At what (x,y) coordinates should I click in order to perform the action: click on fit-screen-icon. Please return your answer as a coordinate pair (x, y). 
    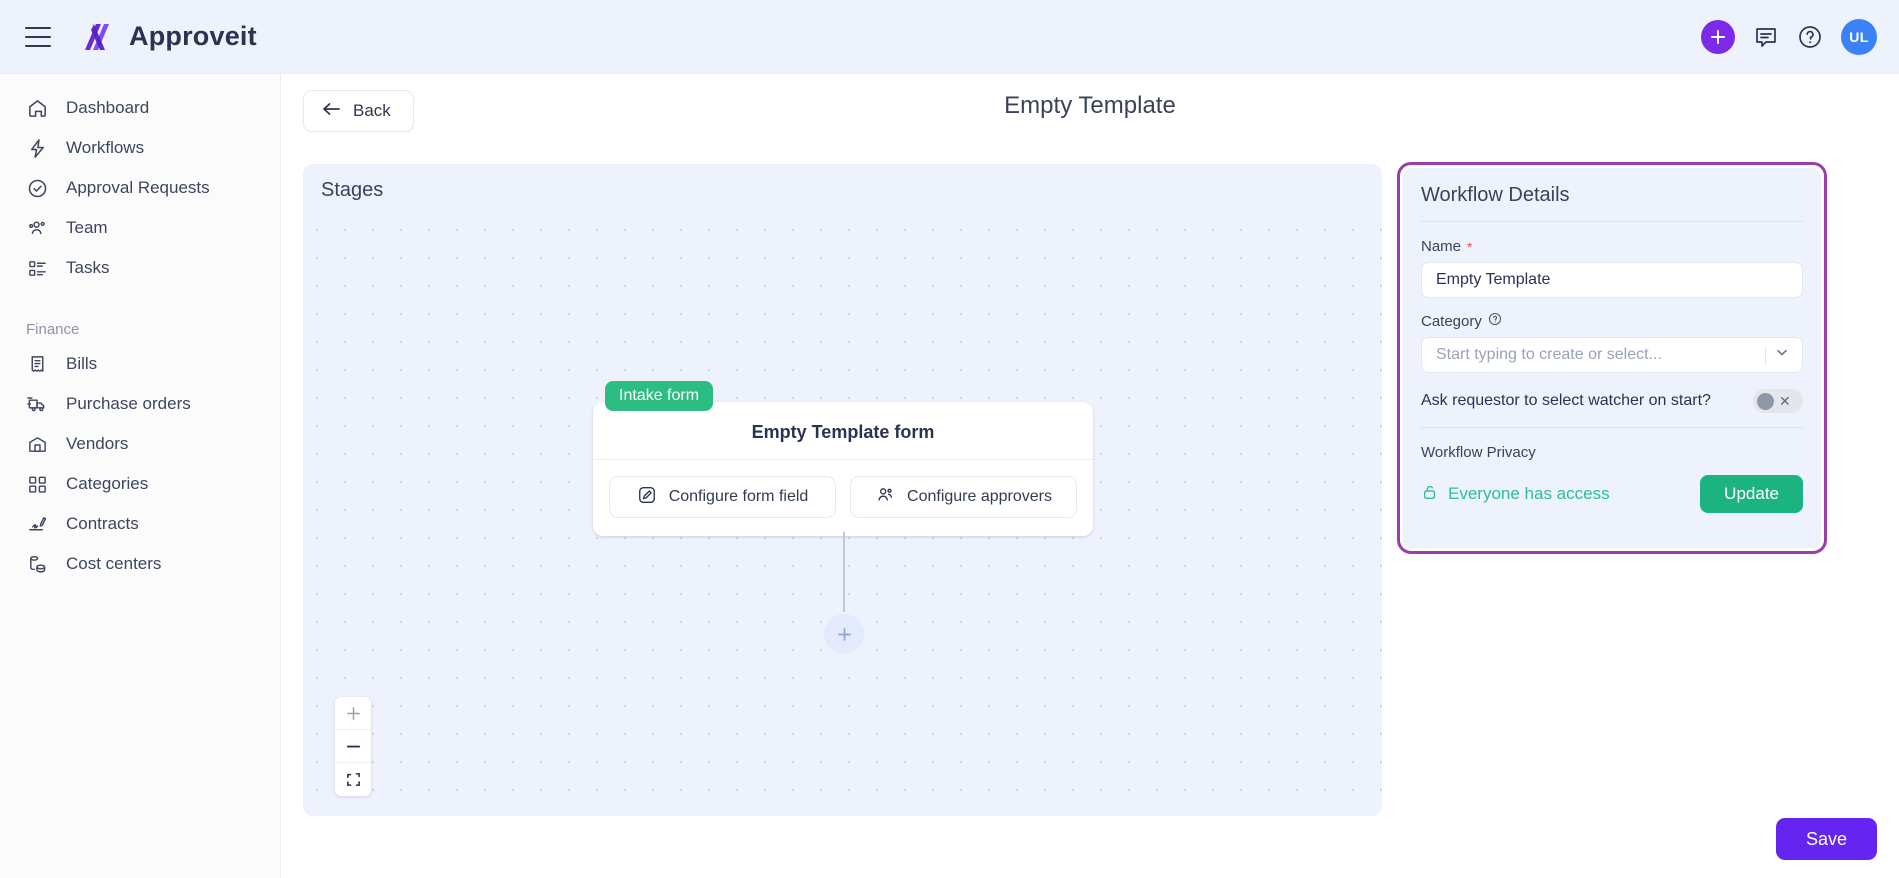
    Looking at the image, I should click on (353, 779).